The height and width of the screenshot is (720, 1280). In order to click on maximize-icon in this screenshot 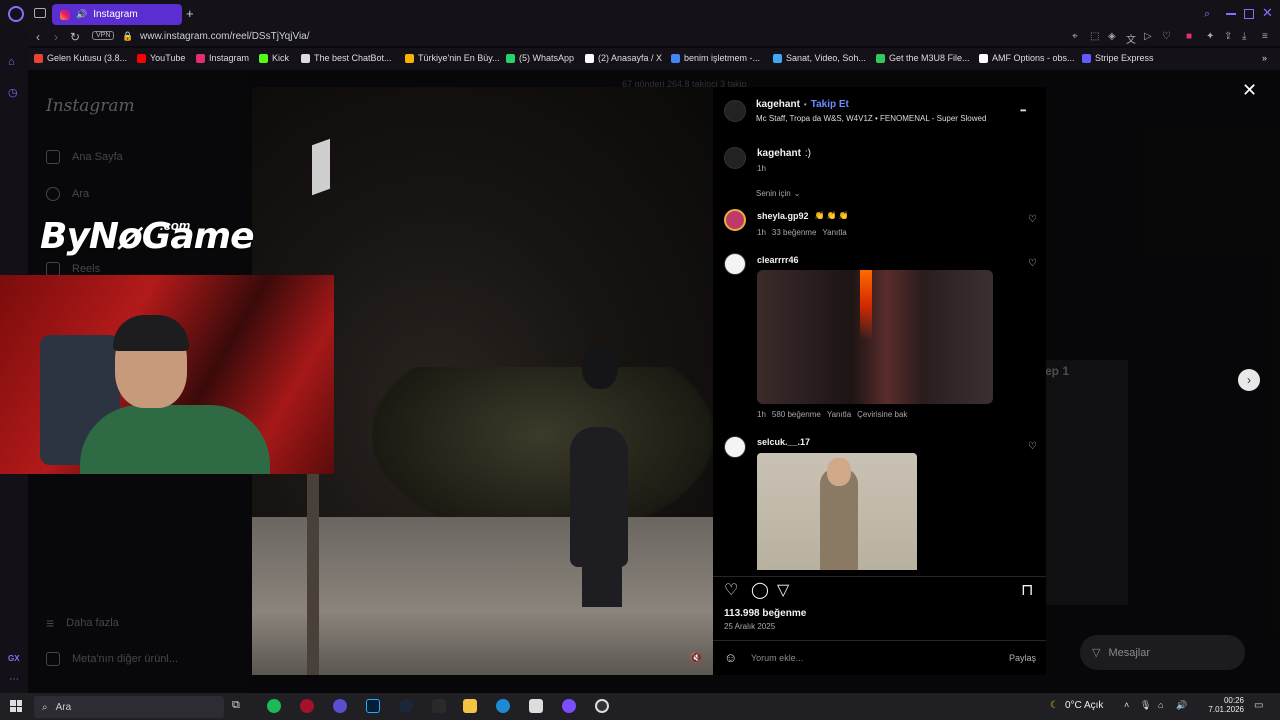, I will do `click(1249, 14)`.